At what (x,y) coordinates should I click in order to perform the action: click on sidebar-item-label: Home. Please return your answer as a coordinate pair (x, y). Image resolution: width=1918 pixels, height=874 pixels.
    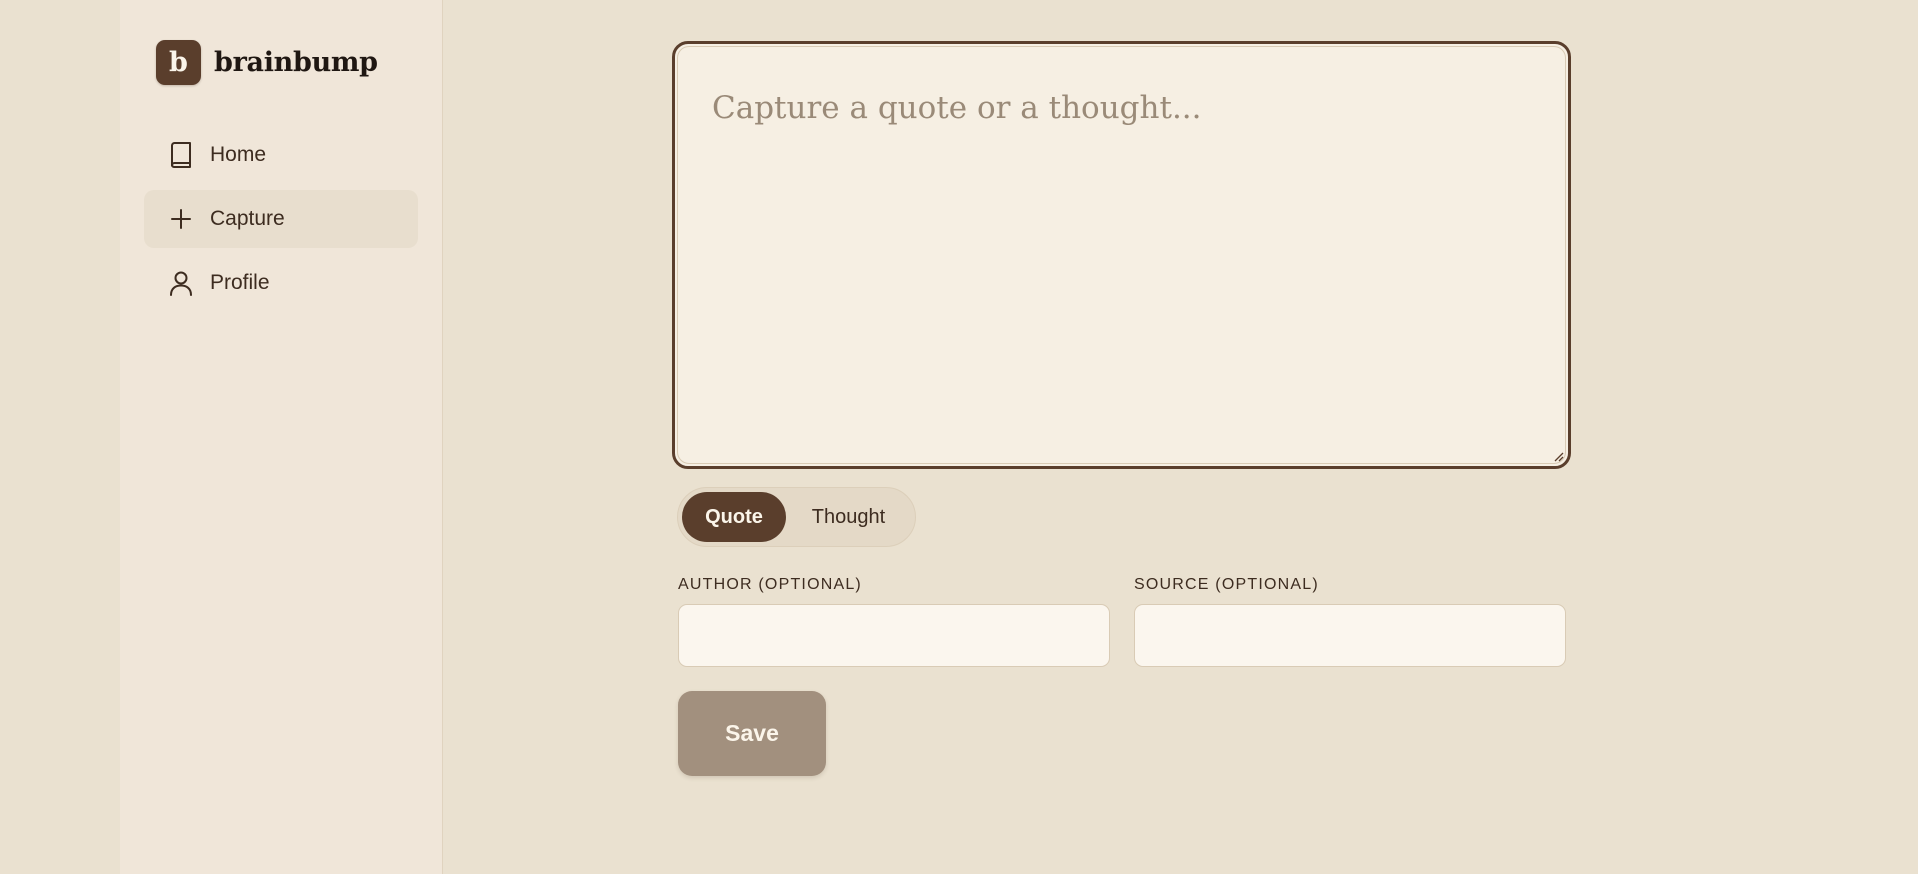
    Looking at the image, I should click on (238, 154).